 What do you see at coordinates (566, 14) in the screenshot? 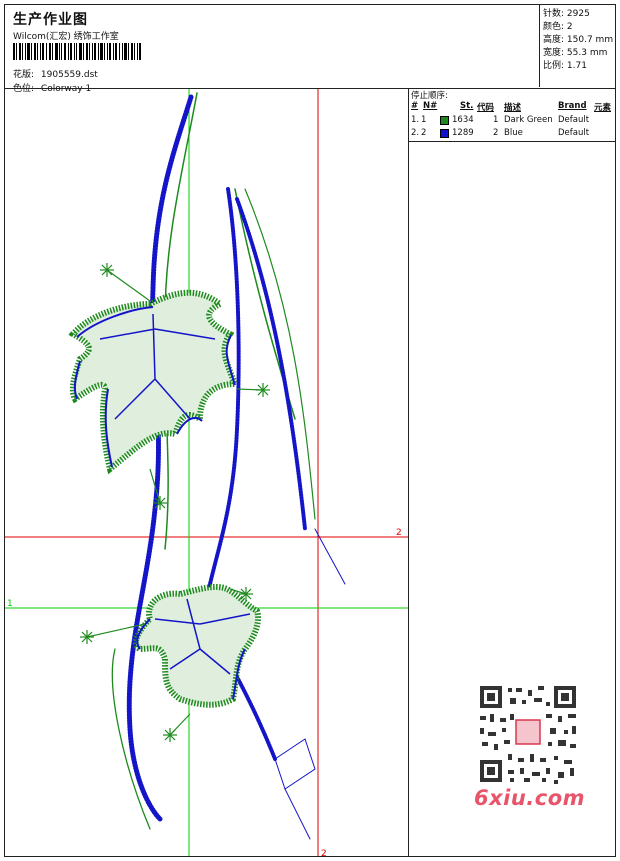
I see `stat-stitches: 针数: 2925` at bounding box center [566, 14].